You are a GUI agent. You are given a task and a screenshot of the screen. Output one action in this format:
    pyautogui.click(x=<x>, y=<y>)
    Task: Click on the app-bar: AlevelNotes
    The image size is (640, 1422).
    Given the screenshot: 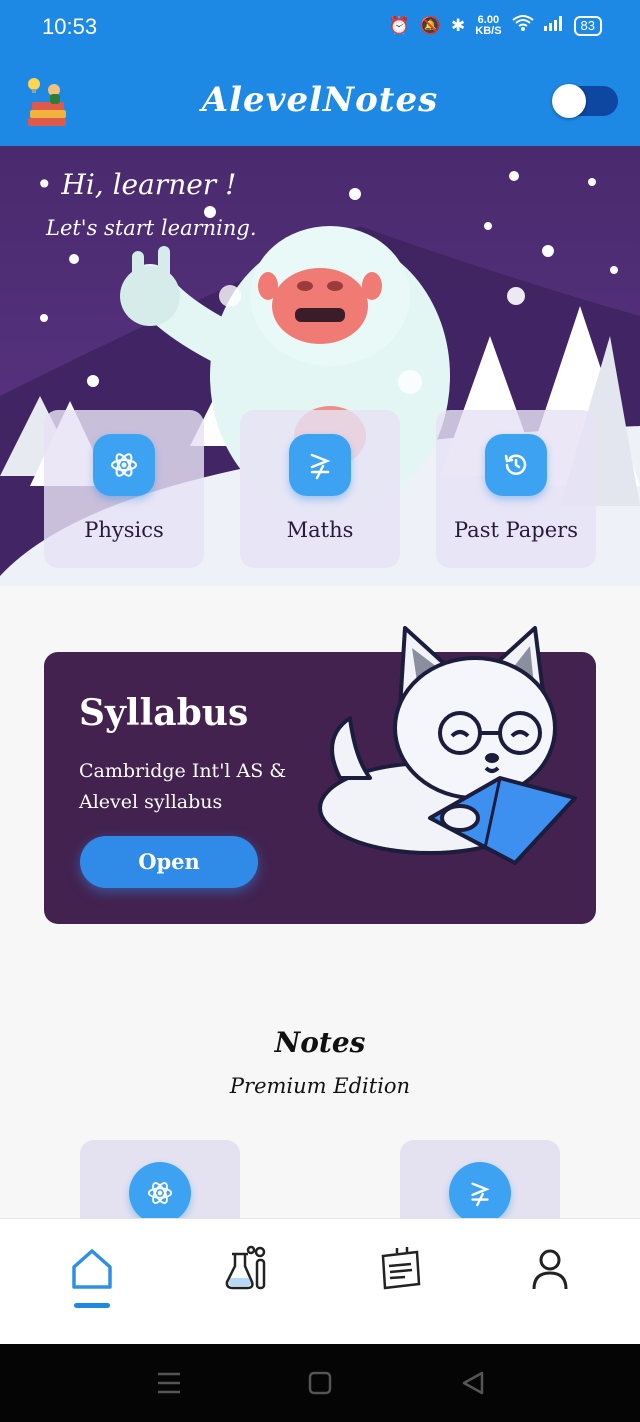 What is the action you would take?
    pyautogui.click(x=320, y=101)
    